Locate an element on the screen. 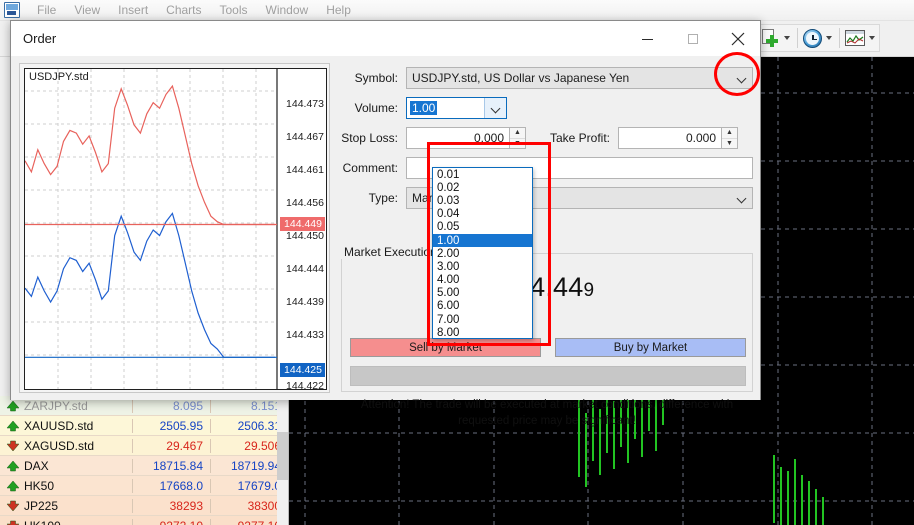  timeframe-button is located at coordinates (812, 38).